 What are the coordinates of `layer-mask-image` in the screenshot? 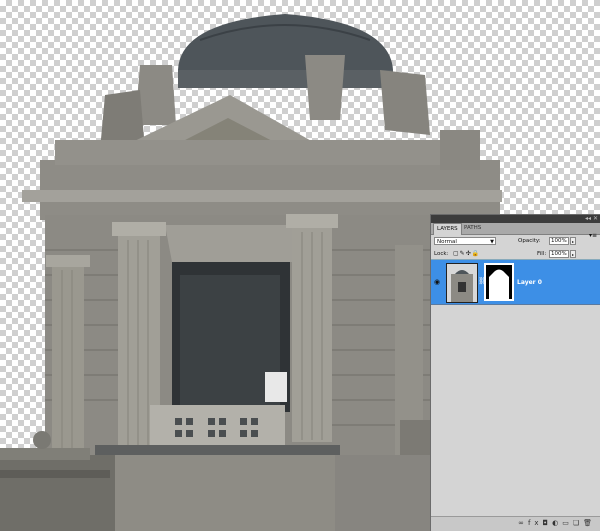 It's located at (499, 282).